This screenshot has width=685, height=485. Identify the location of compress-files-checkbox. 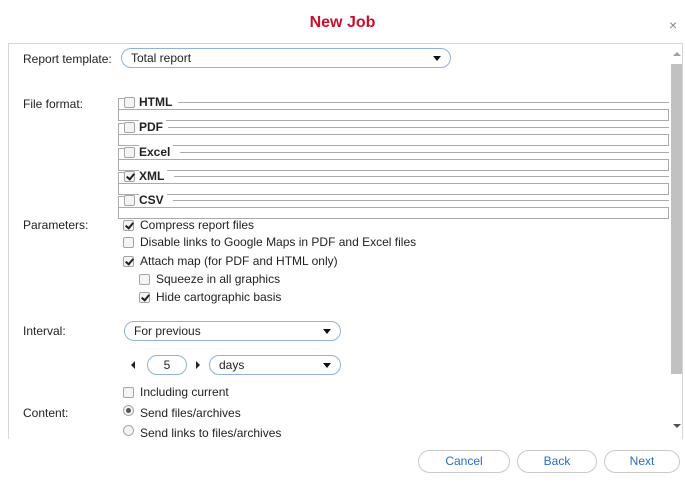
(128, 225).